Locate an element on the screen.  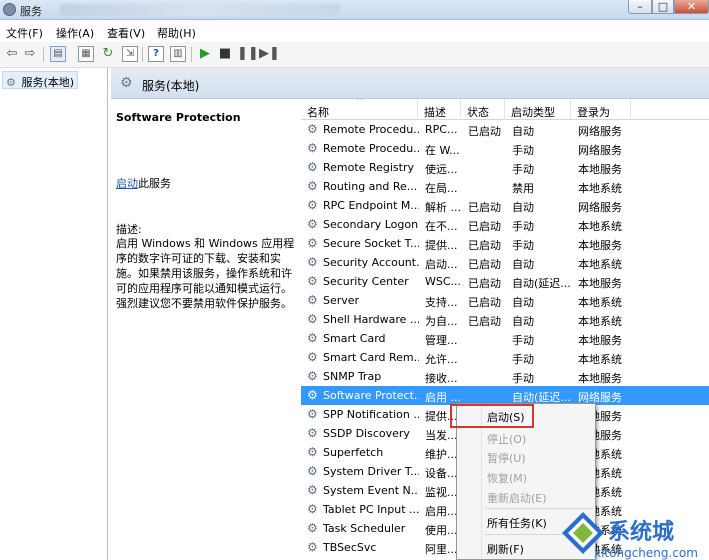
nav-item-services-local: ⚙ 服务(本地) is located at coordinates (40, 80).